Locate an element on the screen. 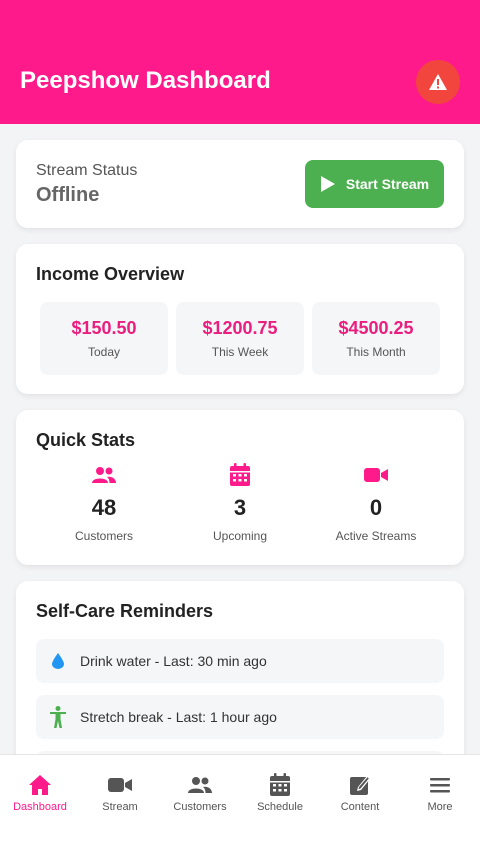  self-care-title: Self-Care Reminders is located at coordinates (125, 611).